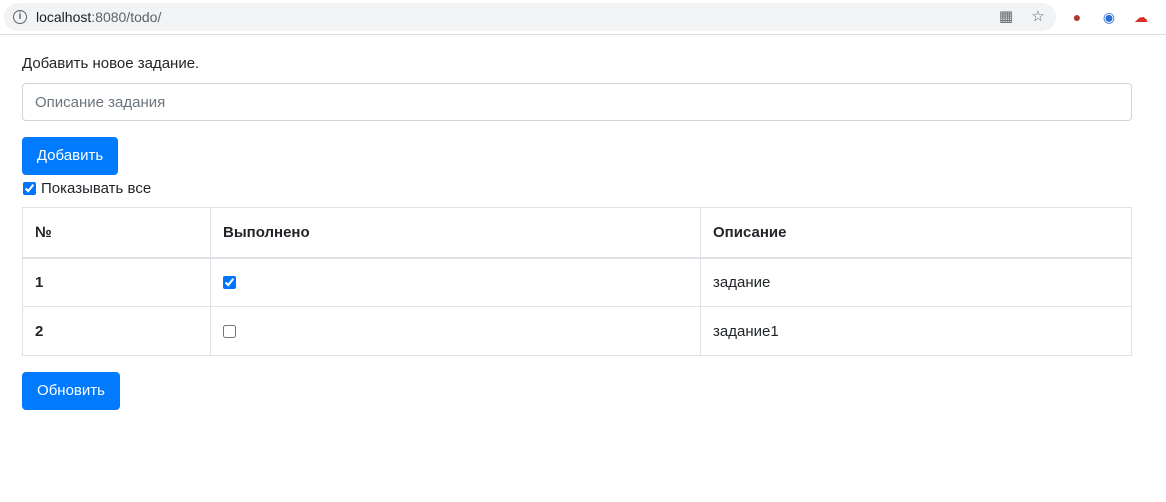 This screenshot has height=502, width=1166. What do you see at coordinates (96, 188) in the screenshot?
I see `show-all-label: Показывать все` at bounding box center [96, 188].